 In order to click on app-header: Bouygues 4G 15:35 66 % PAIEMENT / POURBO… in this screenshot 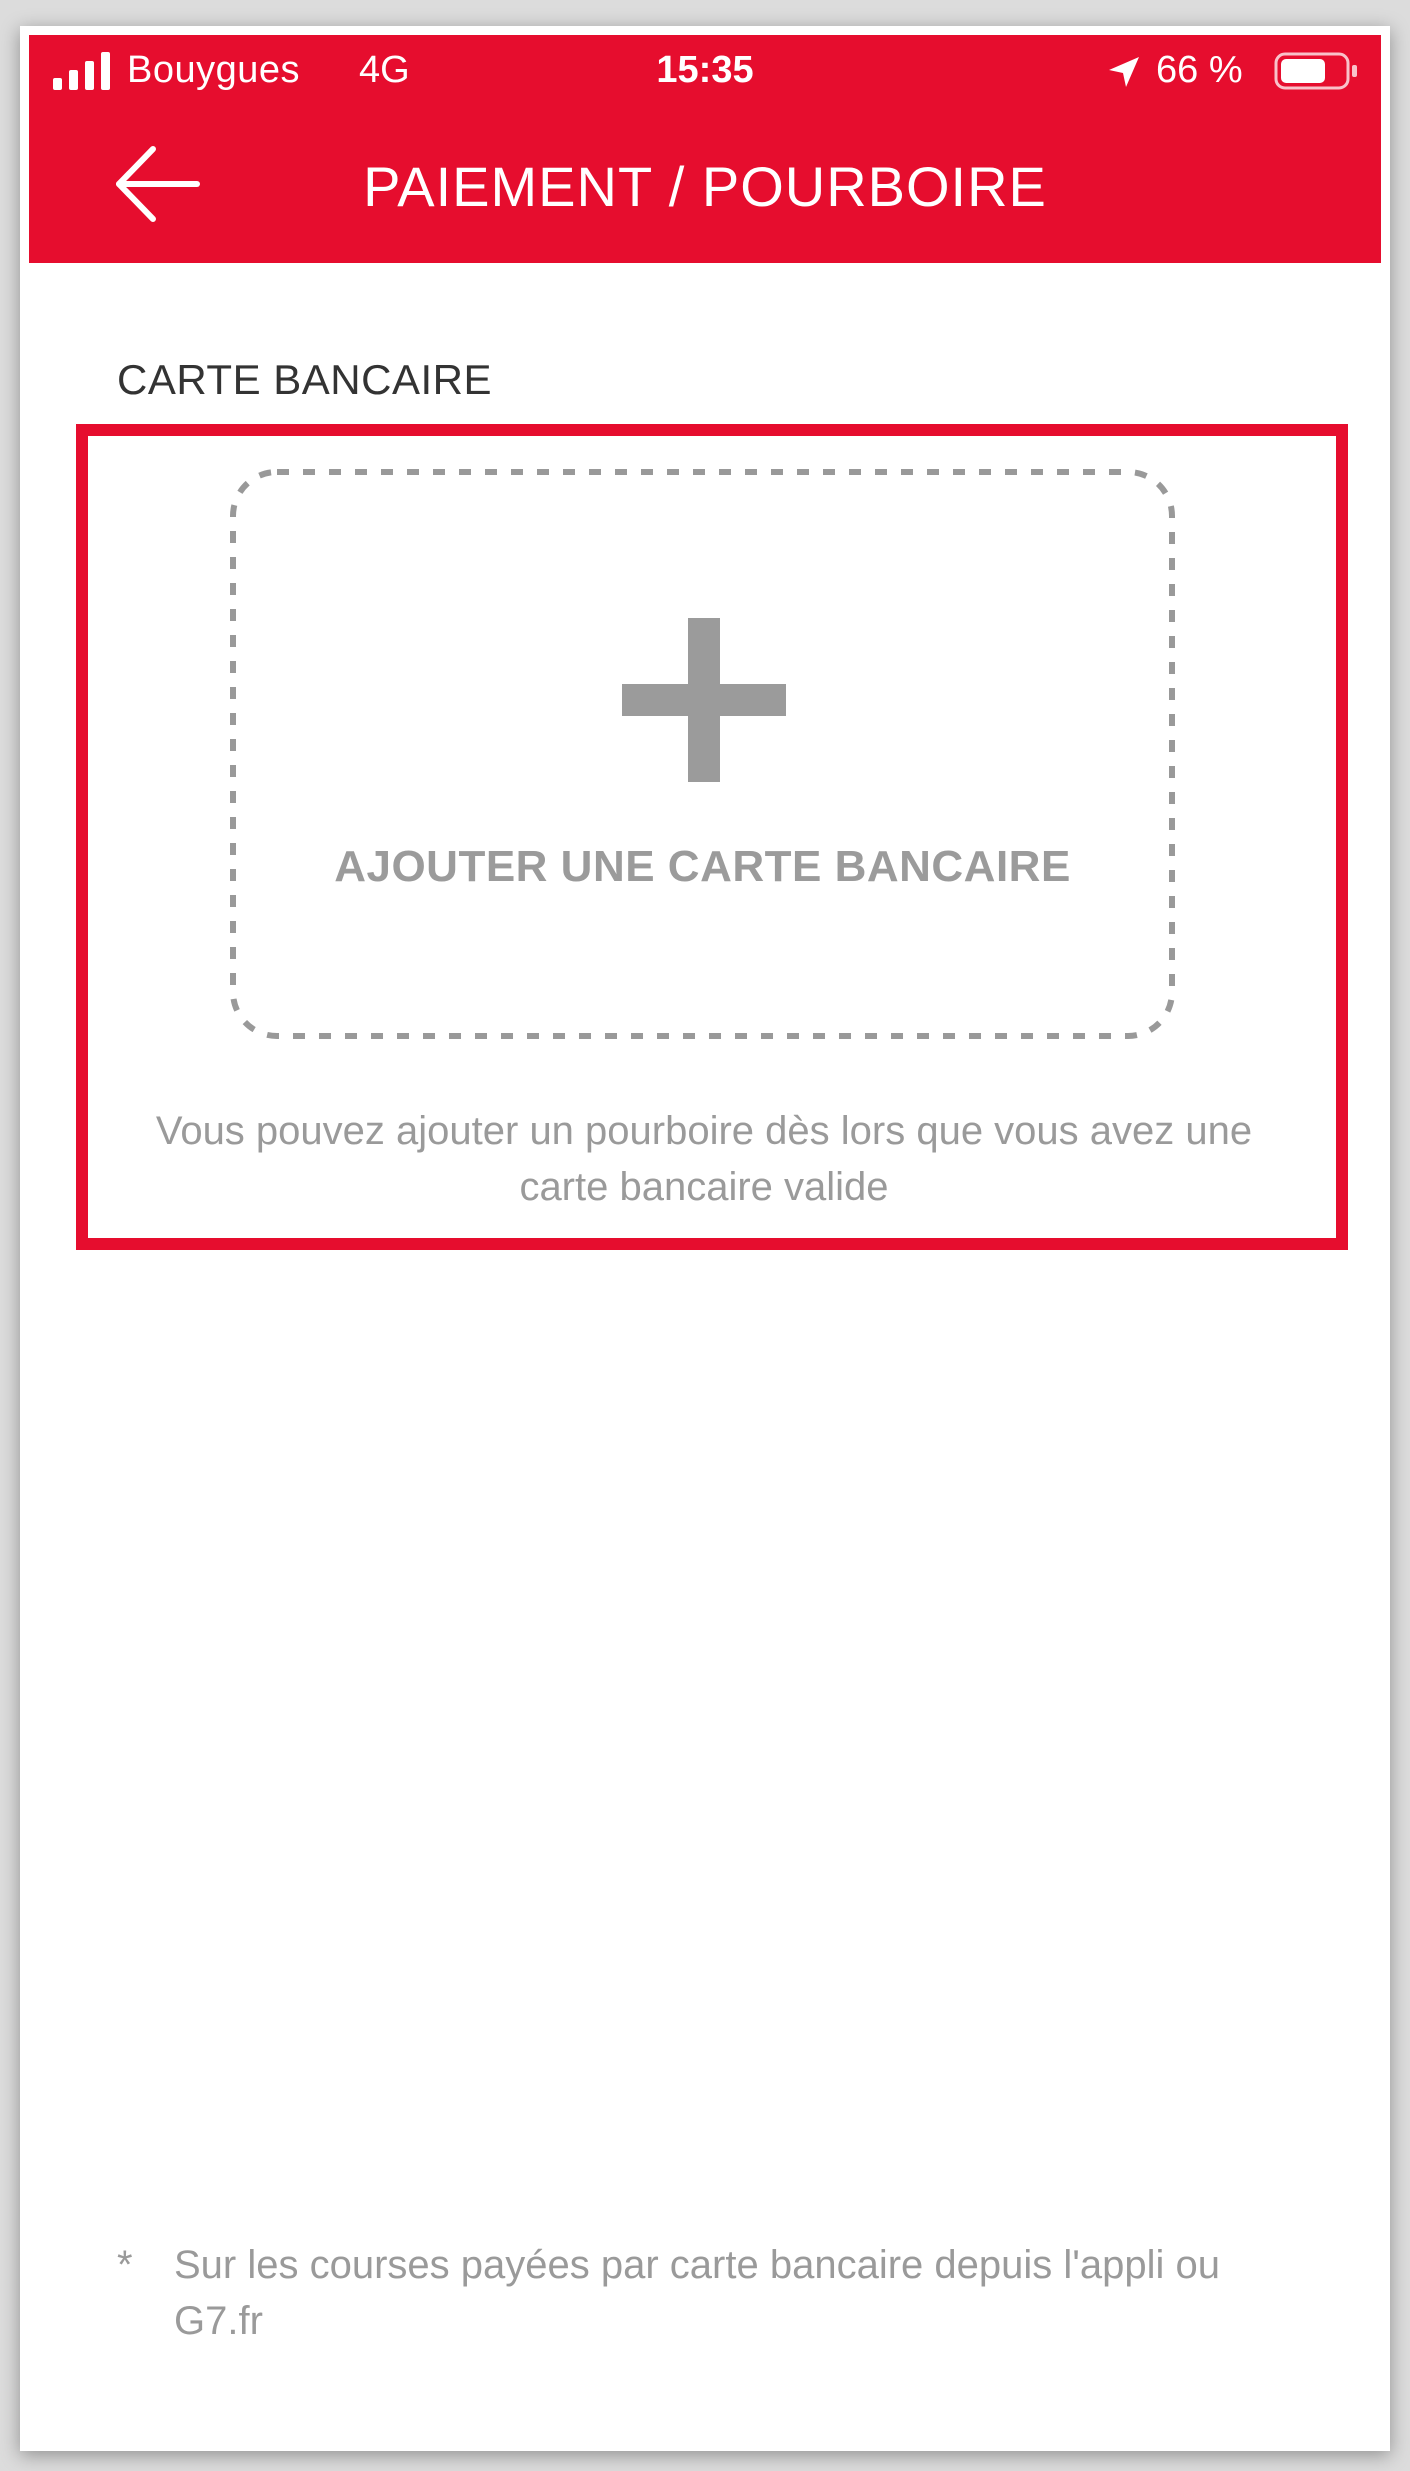, I will do `click(705, 149)`.